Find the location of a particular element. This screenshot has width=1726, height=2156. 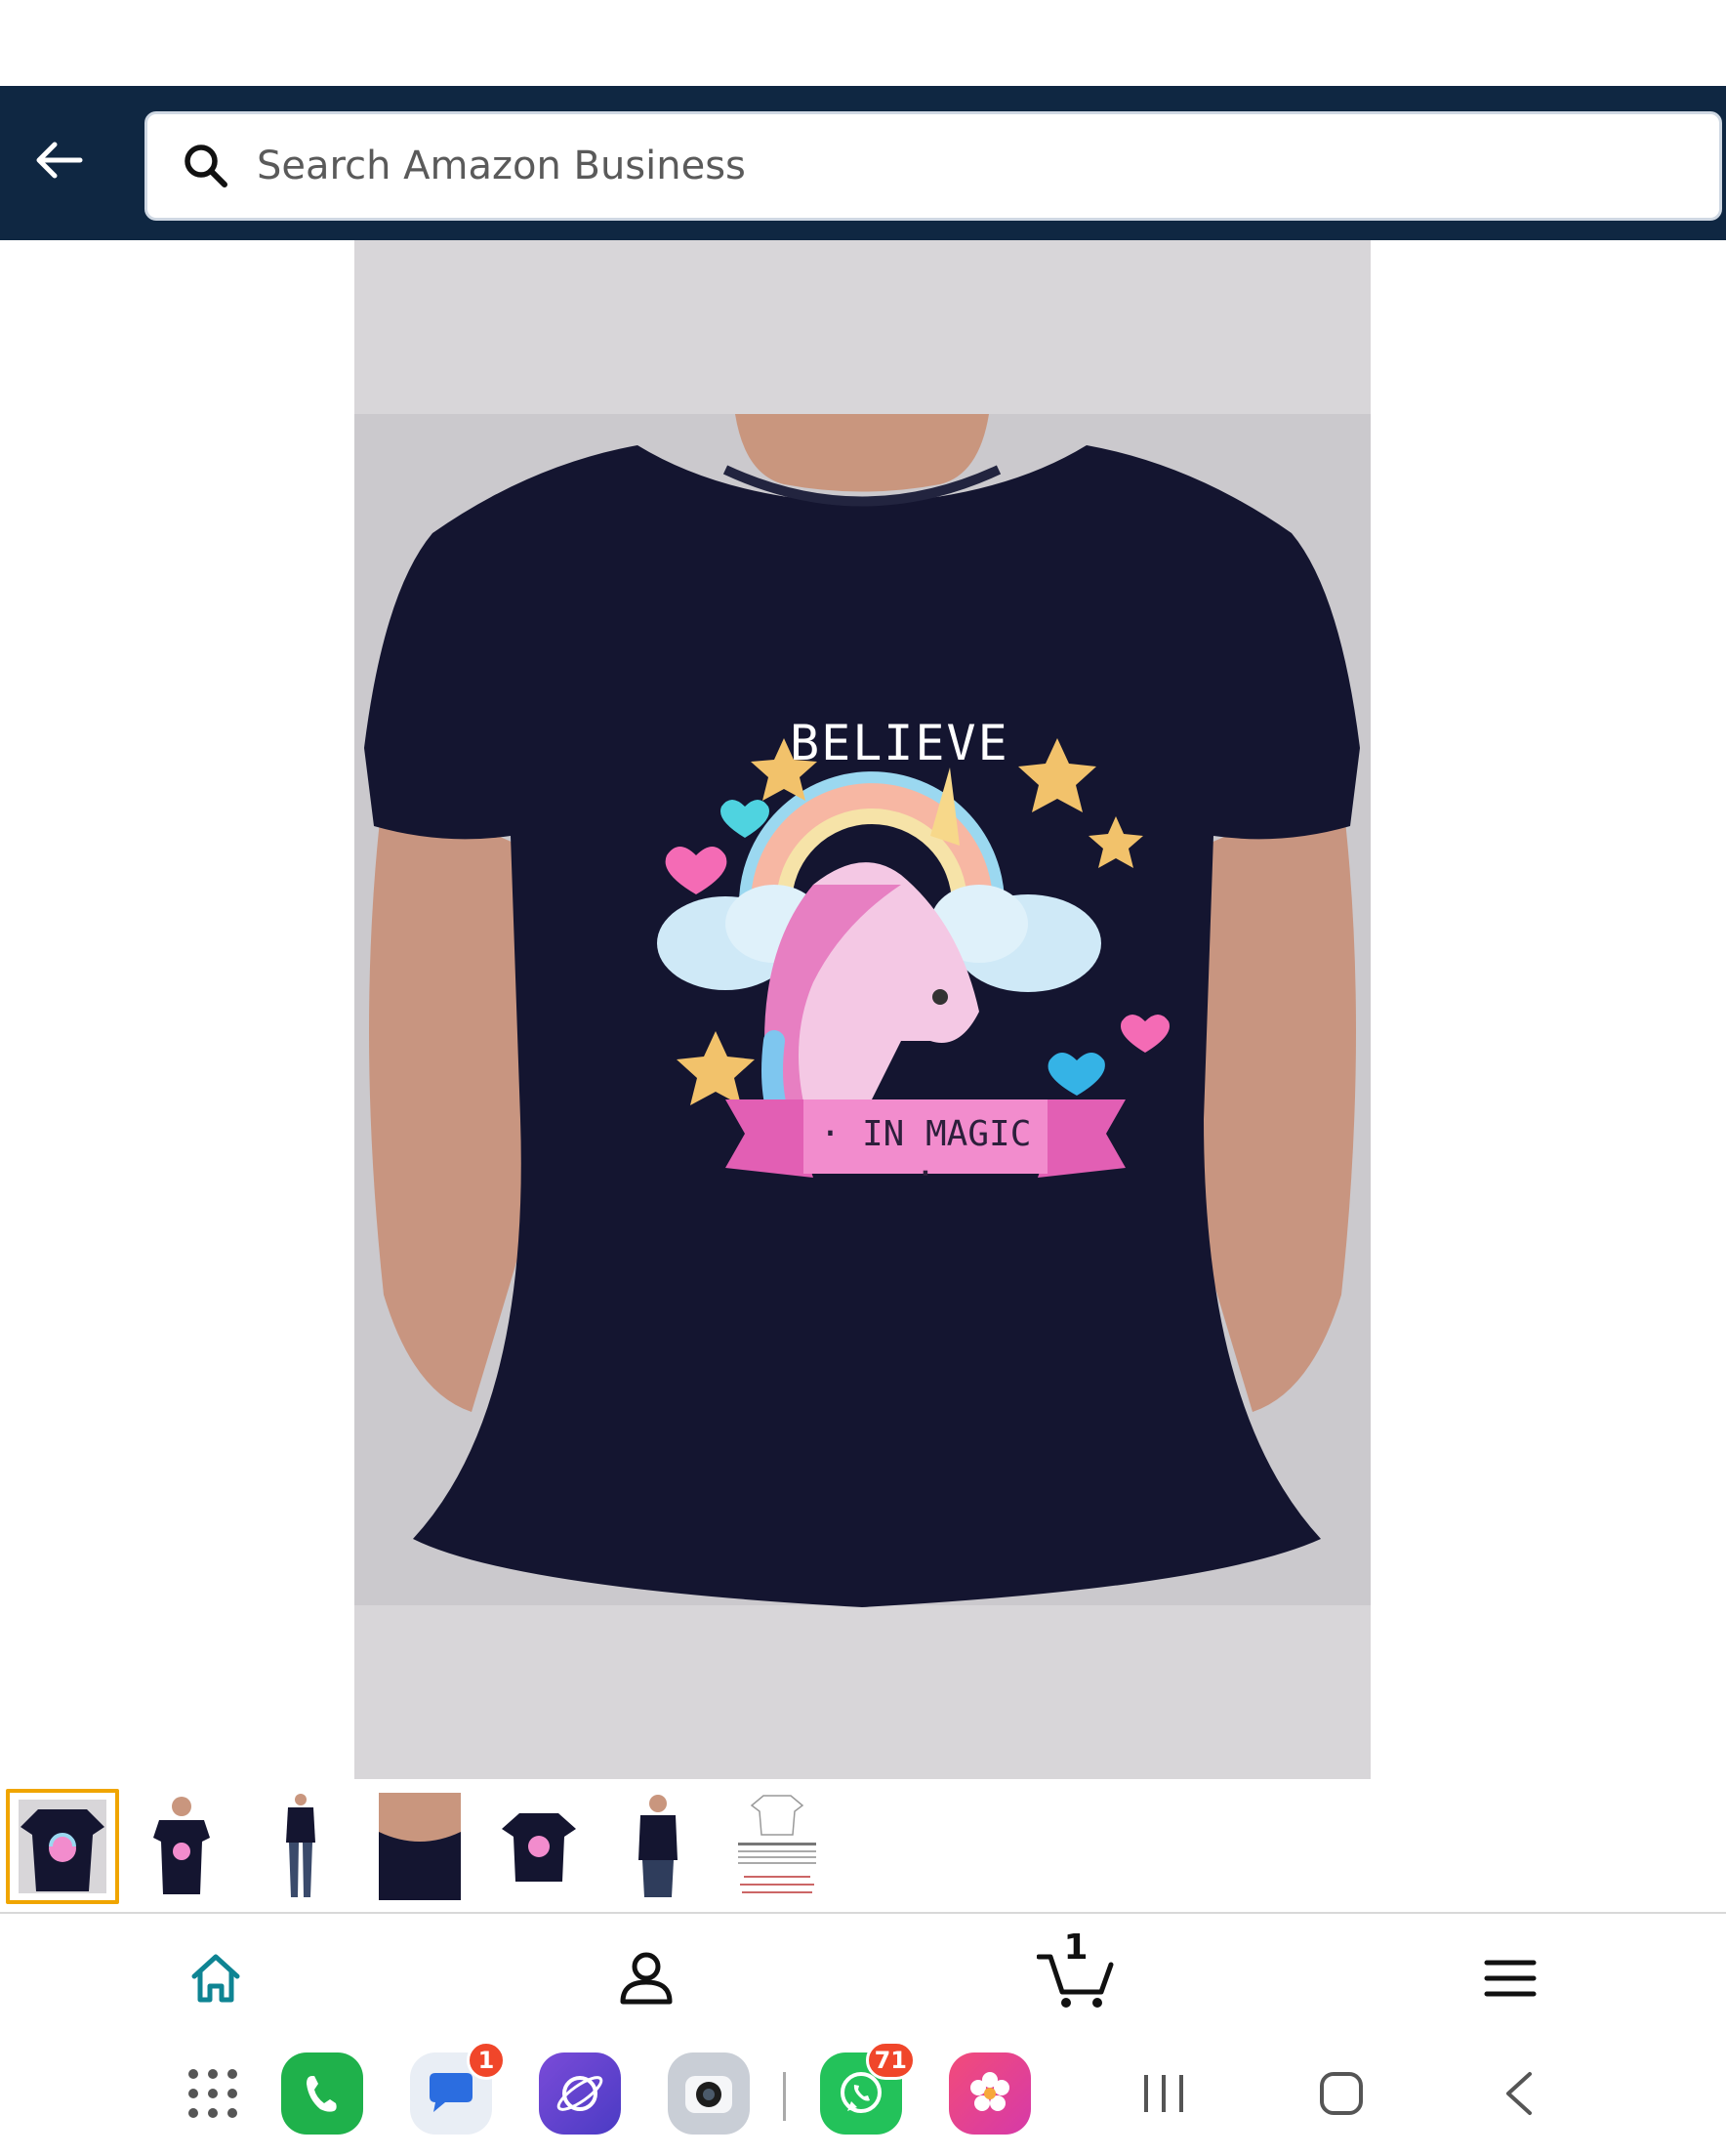

status-bar is located at coordinates (863, 43).